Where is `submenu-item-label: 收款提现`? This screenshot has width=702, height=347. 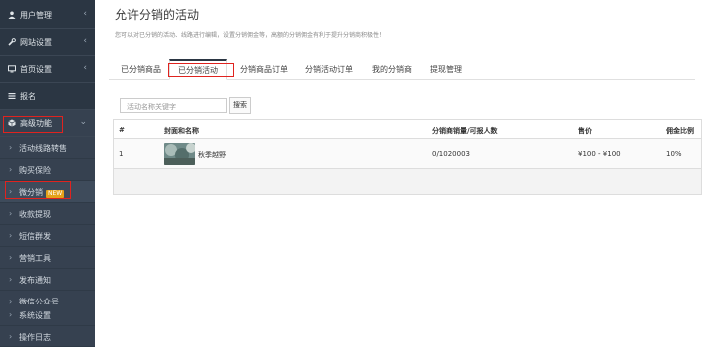 submenu-item-label: 收款提现 is located at coordinates (35, 214).